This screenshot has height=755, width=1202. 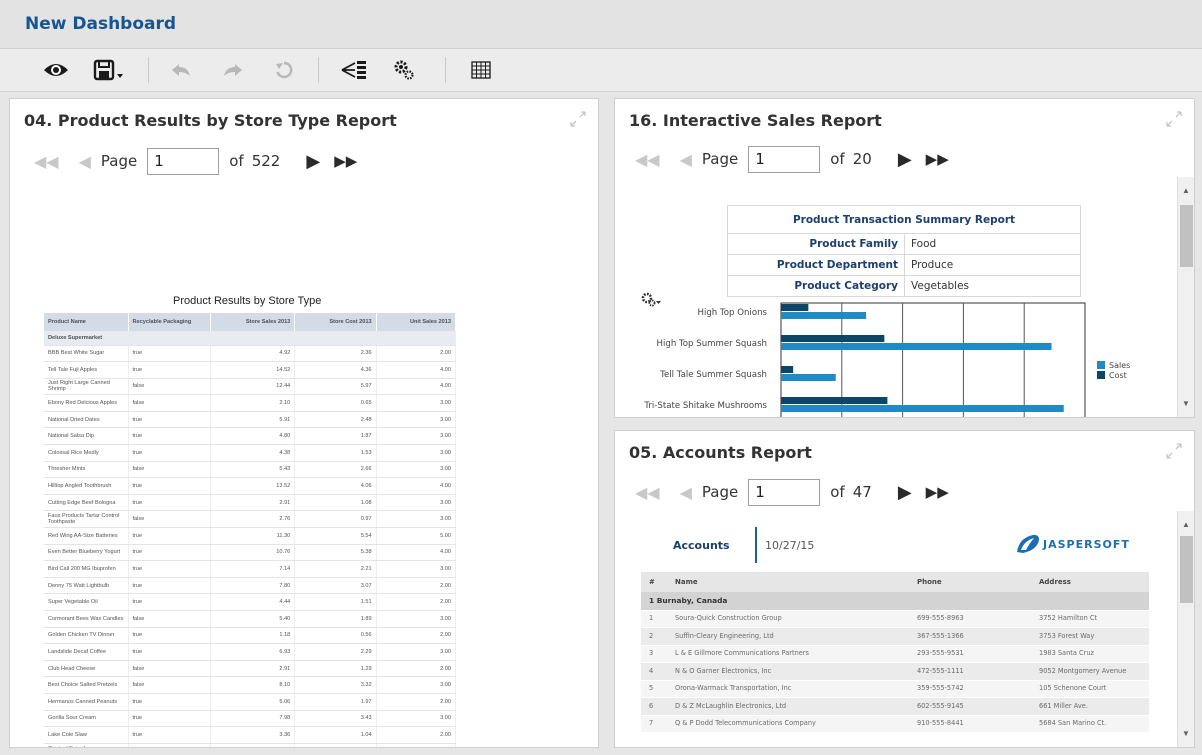 What do you see at coordinates (788, 689) in the screenshot?
I see `account-name-cell: Orona-Warmack Transportation, Inc` at bounding box center [788, 689].